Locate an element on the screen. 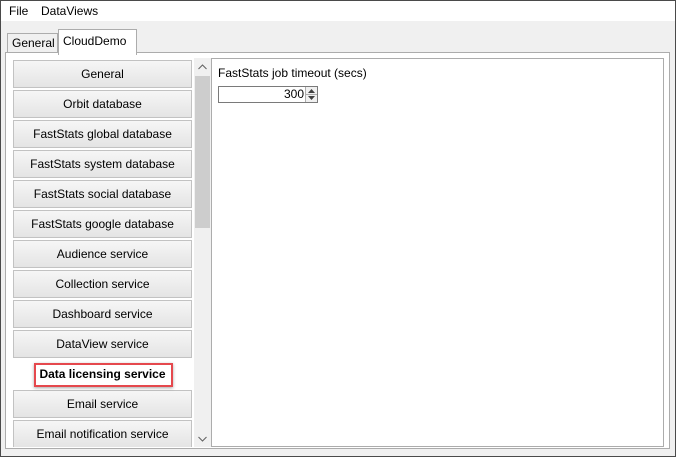  scroll-down-button is located at coordinates (202, 438).